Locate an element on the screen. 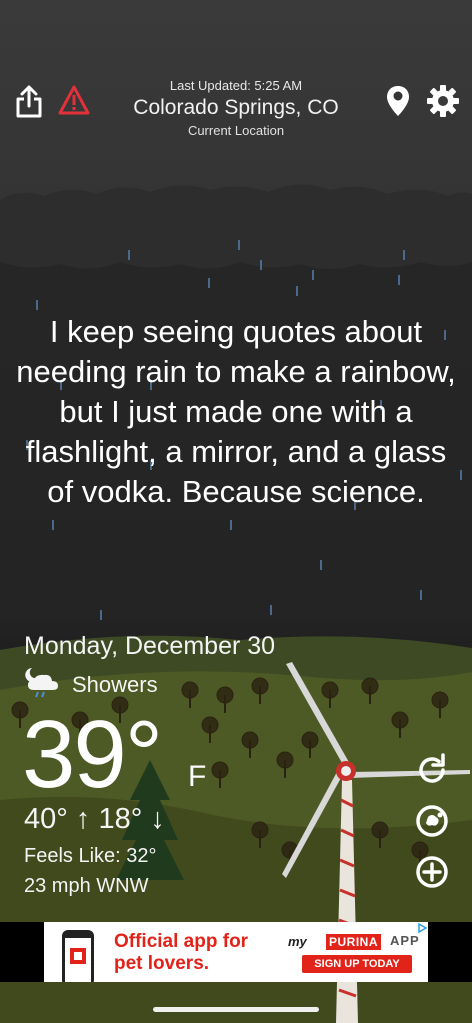  radar-icon is located at coordinates (432, 821).